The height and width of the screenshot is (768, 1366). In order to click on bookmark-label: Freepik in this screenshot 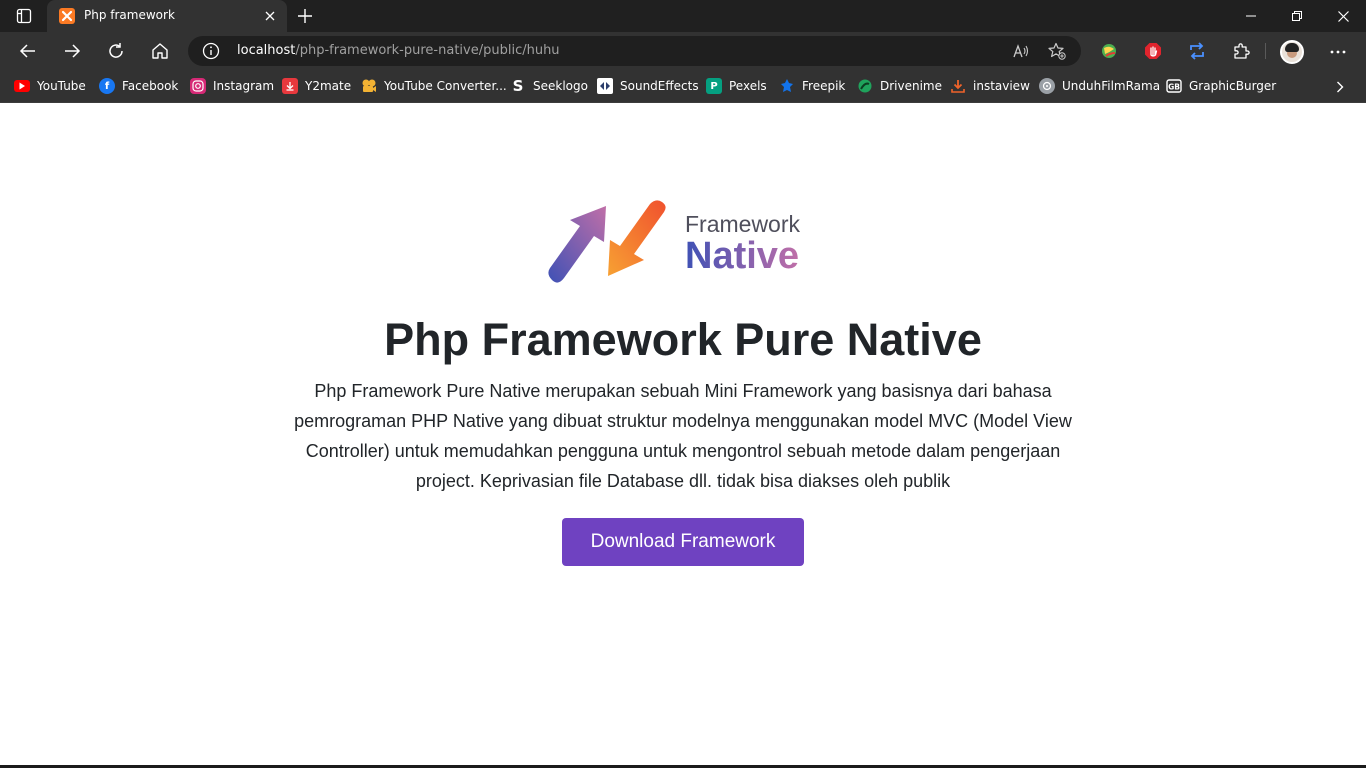, I will do `click(824, 86)`.